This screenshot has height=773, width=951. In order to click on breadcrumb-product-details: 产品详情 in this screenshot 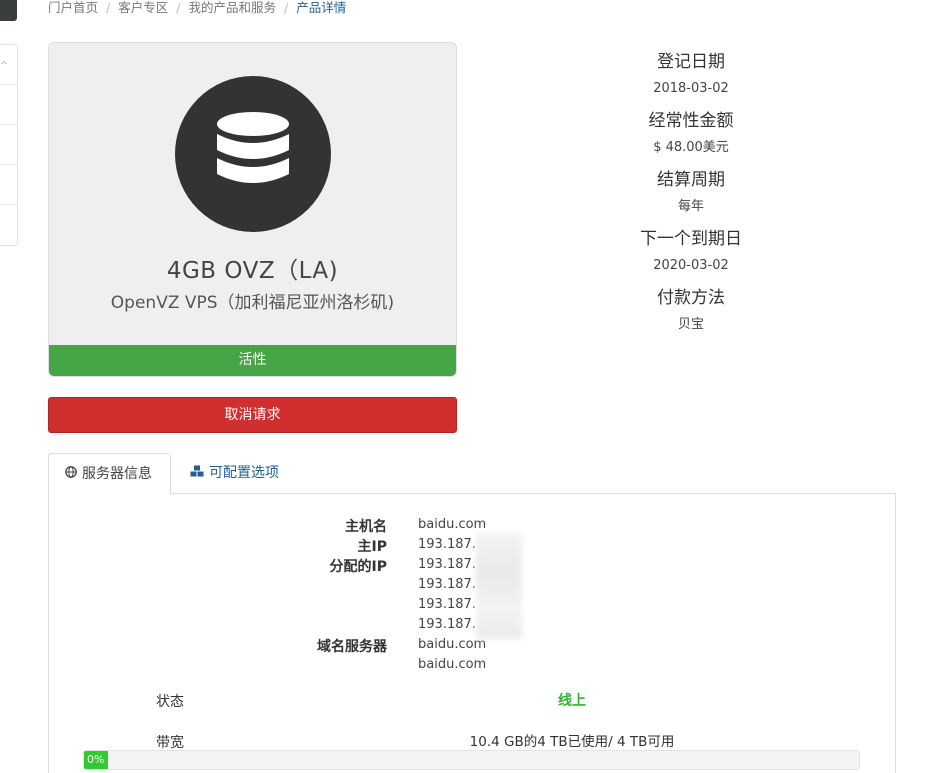, I will do `click(321, 7)`.